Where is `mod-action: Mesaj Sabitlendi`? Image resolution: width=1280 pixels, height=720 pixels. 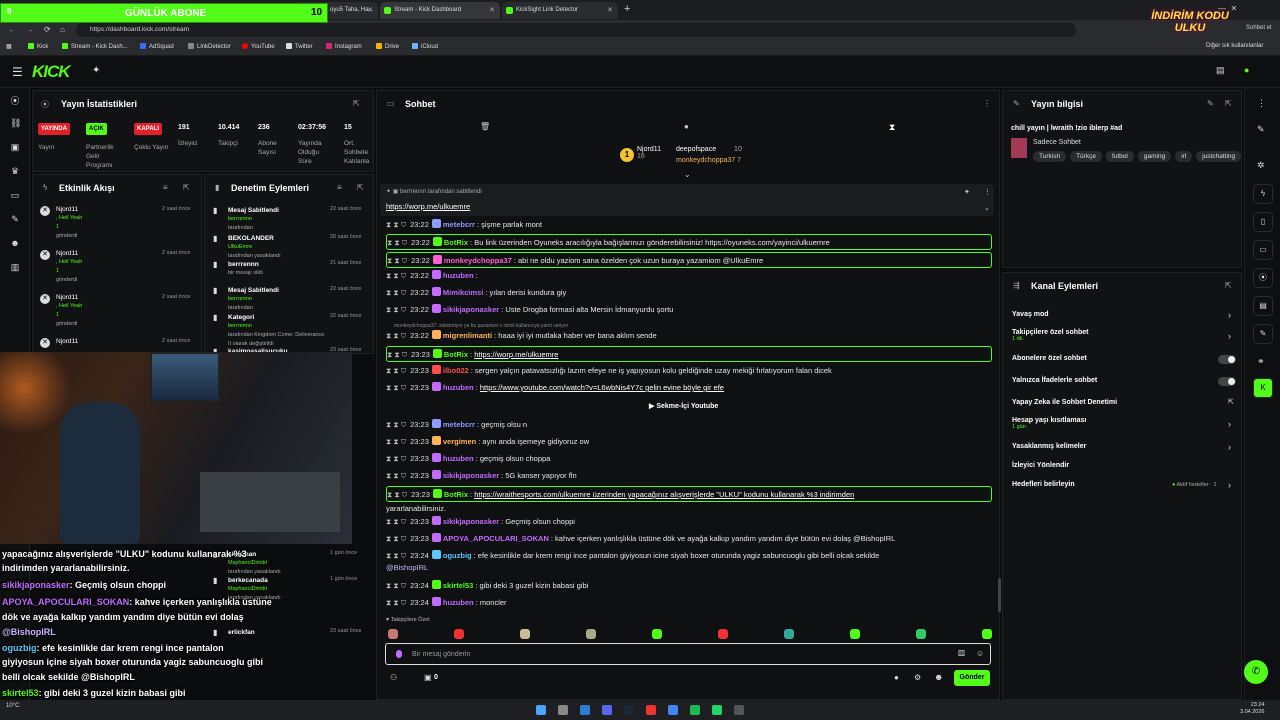
mod-action: Mesaj Sabitlendi is located at coordinates (278, 290).